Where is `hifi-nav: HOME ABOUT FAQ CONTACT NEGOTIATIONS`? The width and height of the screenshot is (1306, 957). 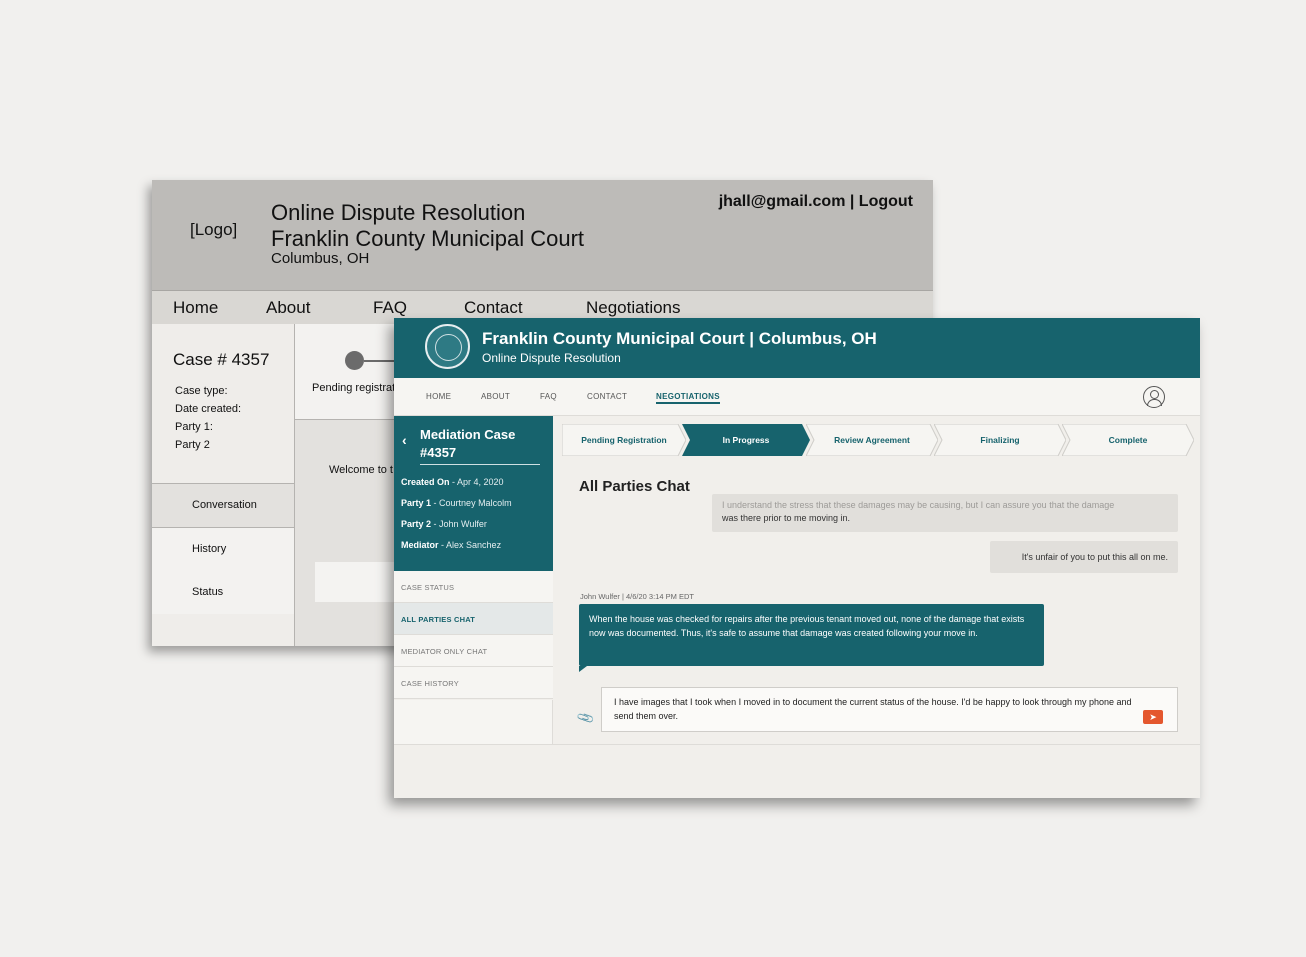
hifi-nav: HOME ABOUT FAQ CONTACT NEGOTIATIONS is located at coordinates (797, 397).